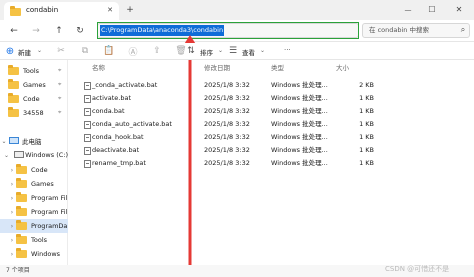 This screenshot has width=474, height=277. I want to click on refresh-button: ↻, so click(80, 30).